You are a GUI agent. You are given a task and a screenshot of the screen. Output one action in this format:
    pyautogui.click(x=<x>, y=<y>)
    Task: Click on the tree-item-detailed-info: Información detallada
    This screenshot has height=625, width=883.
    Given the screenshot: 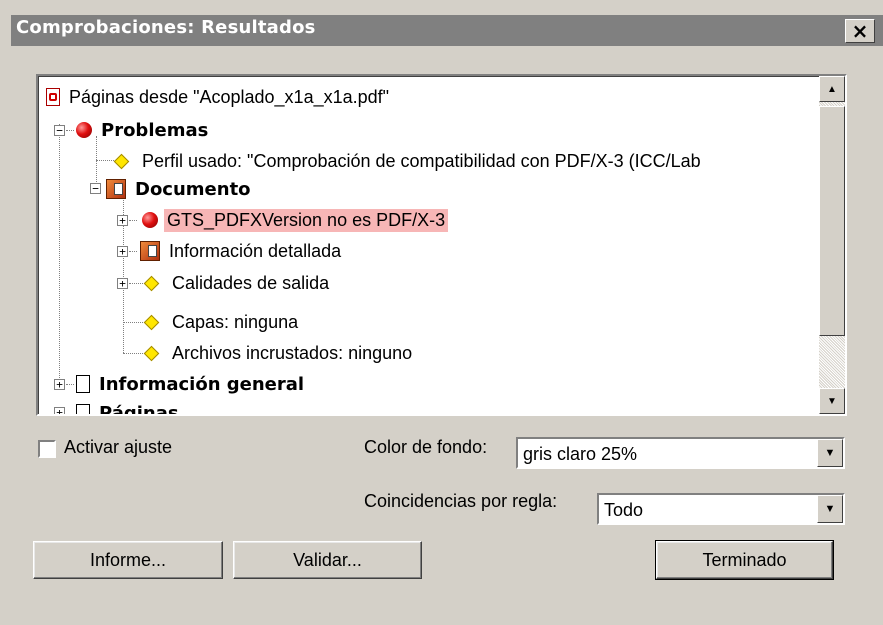 What is the action you would take?
    pyautogui.click(x=242, y=251)
    